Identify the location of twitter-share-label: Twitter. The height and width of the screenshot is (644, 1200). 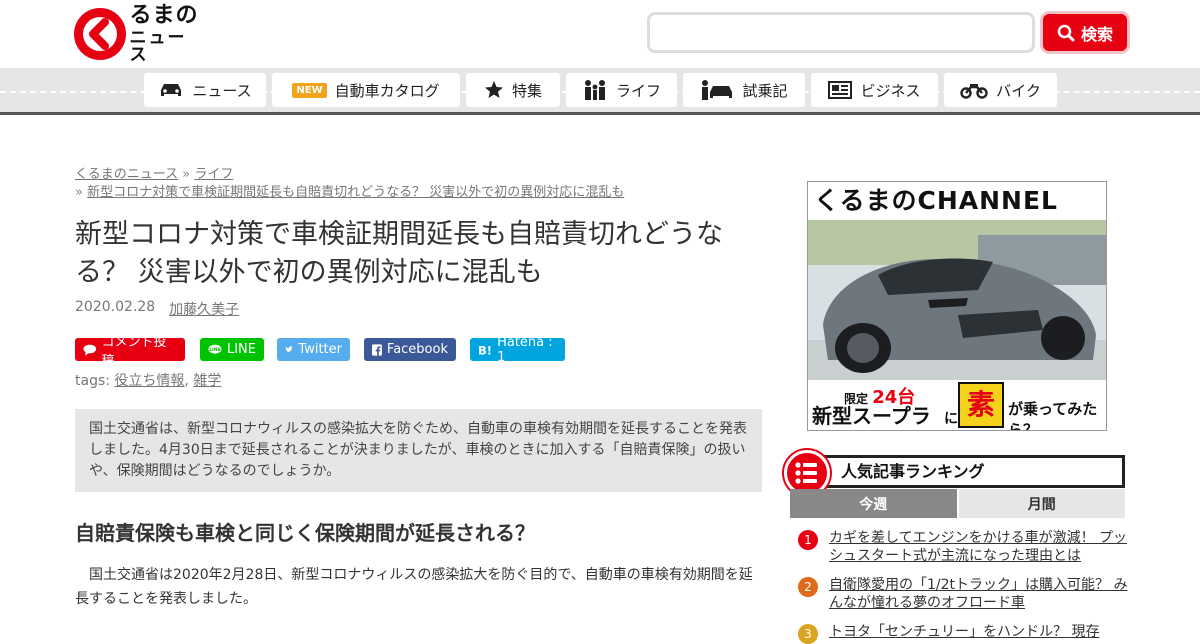
(320, 349).